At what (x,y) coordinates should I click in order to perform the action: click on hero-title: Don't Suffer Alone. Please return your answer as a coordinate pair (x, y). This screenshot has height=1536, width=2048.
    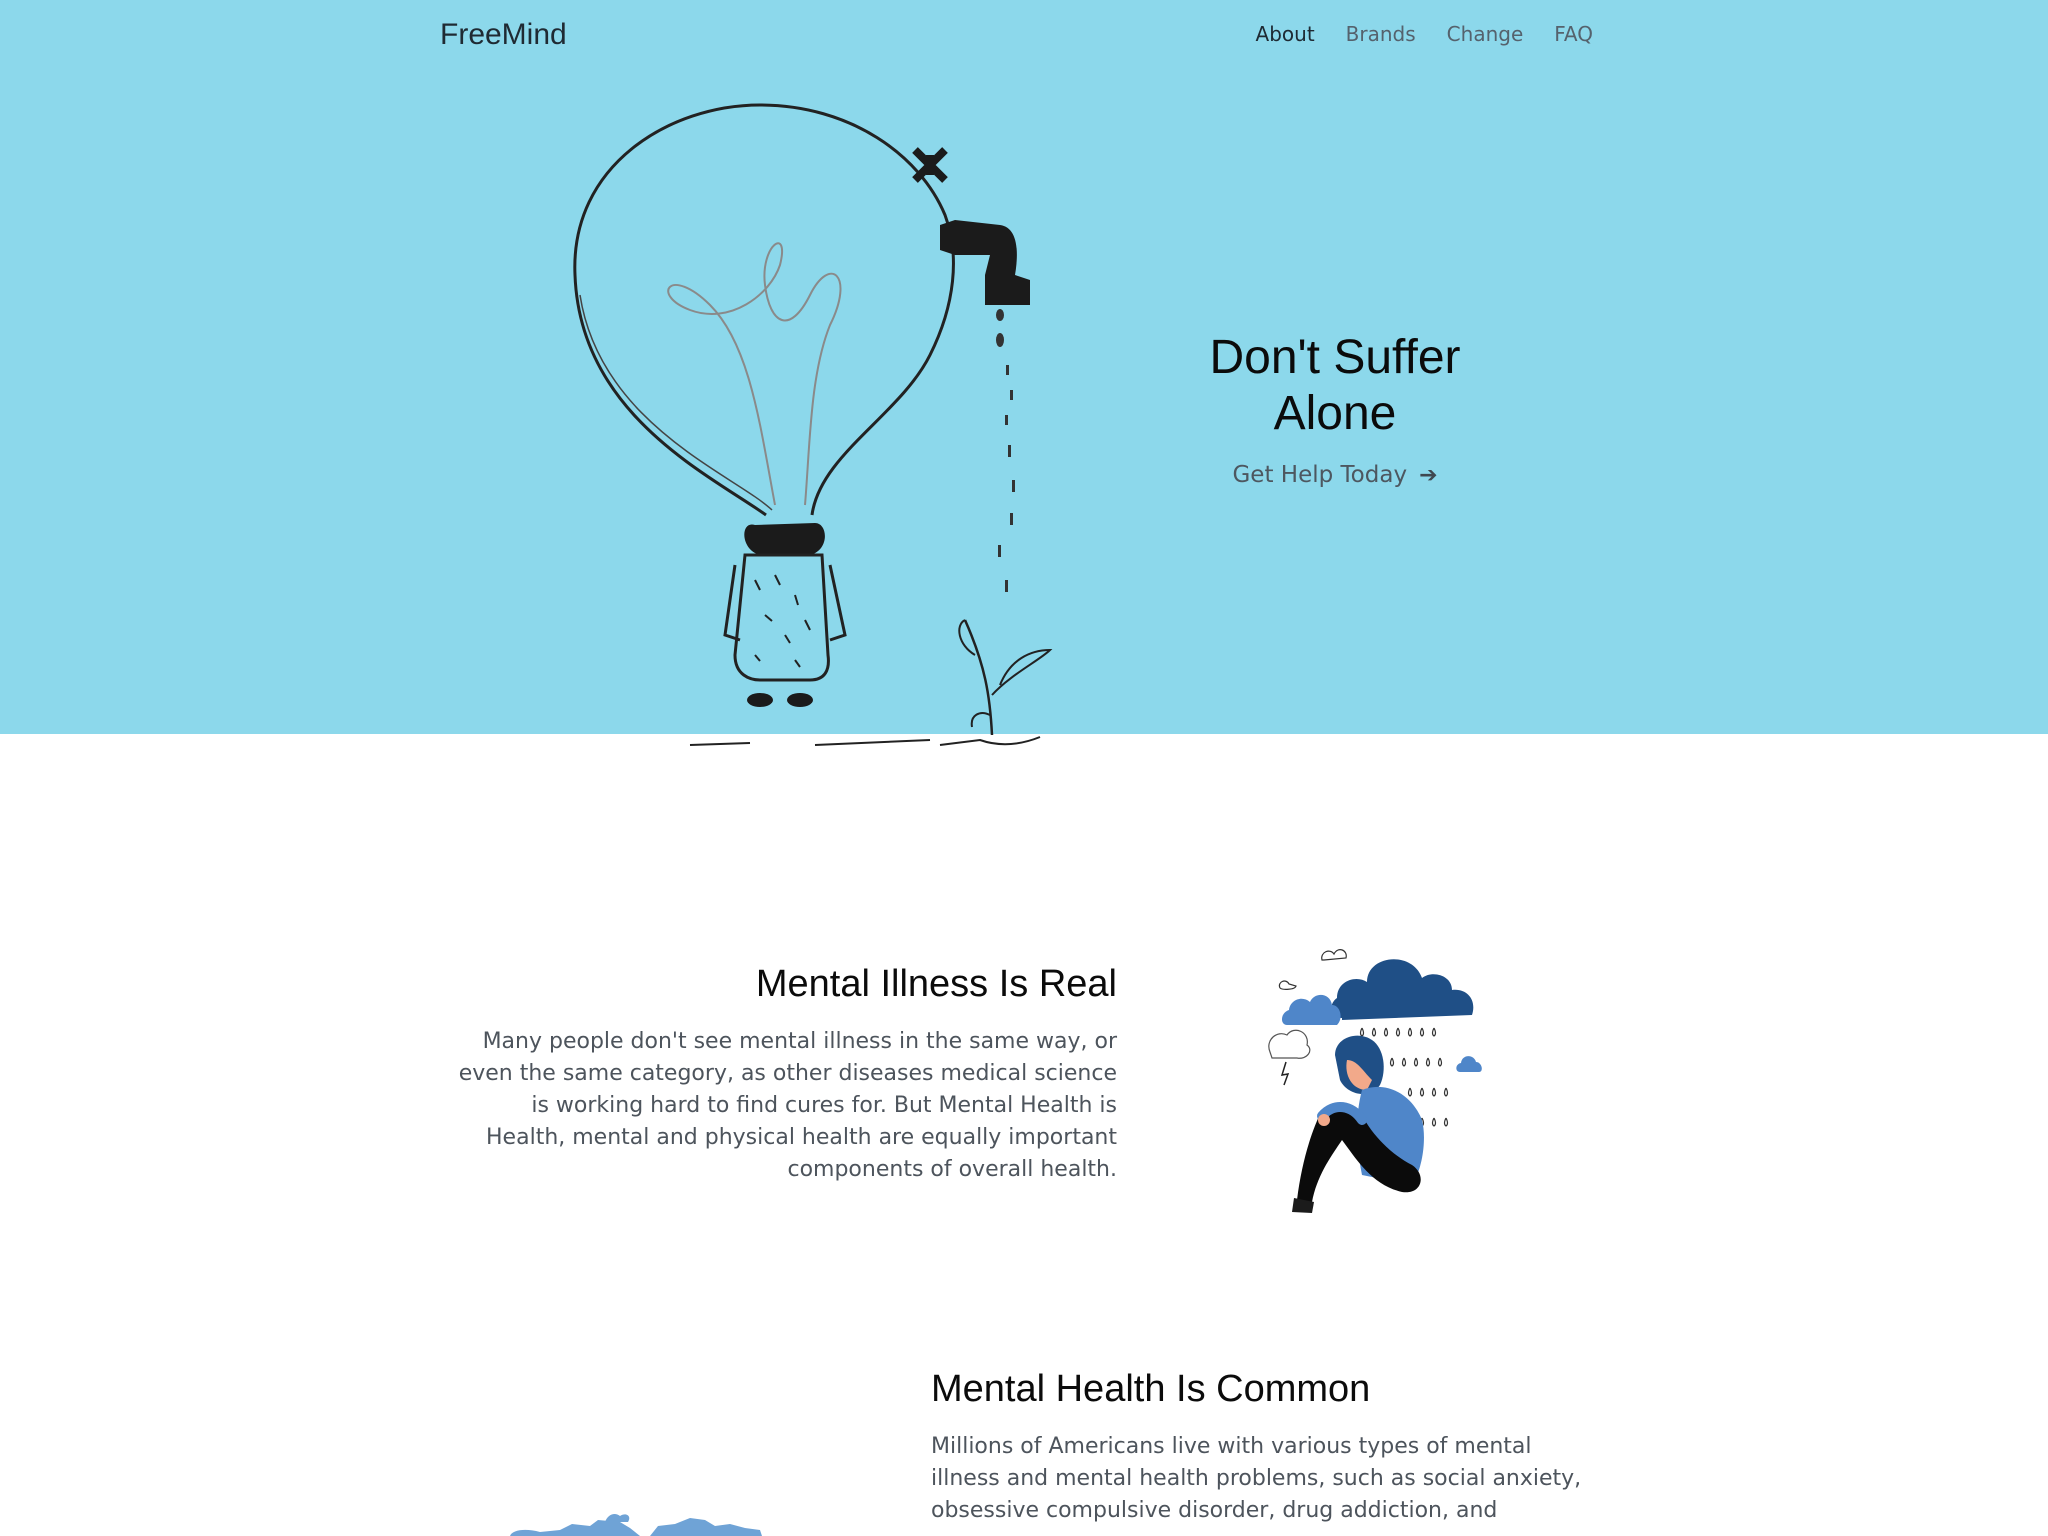
    Looking at the image, I should click on (1335, 386).